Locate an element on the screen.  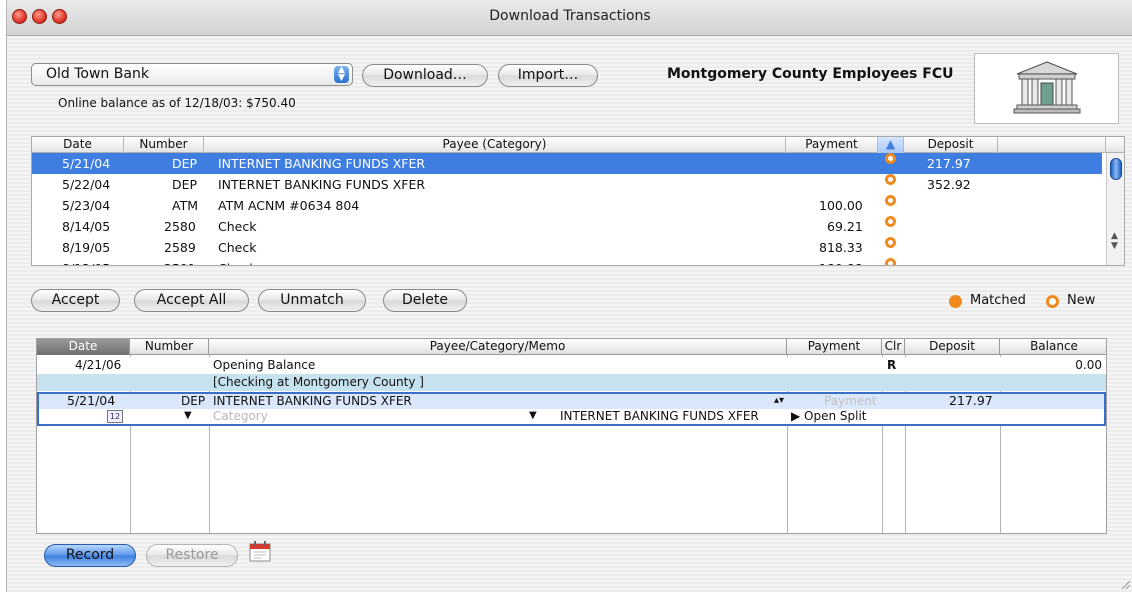
scroll-arrows-icon: ▲ ▼ is located at coordinates (1114, 241).